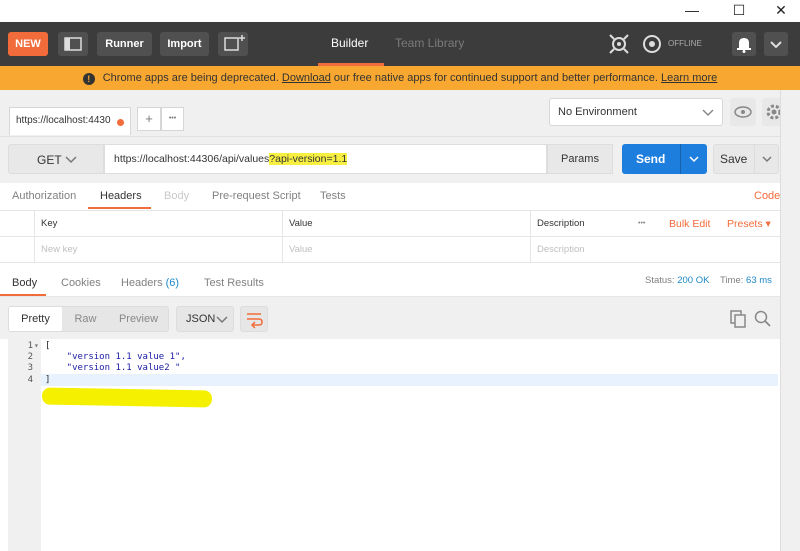  What do you see at coordinates (689, 78) in the screenshot?
I see `learn-more-link: Learn more` at bounding box center [689, 78].